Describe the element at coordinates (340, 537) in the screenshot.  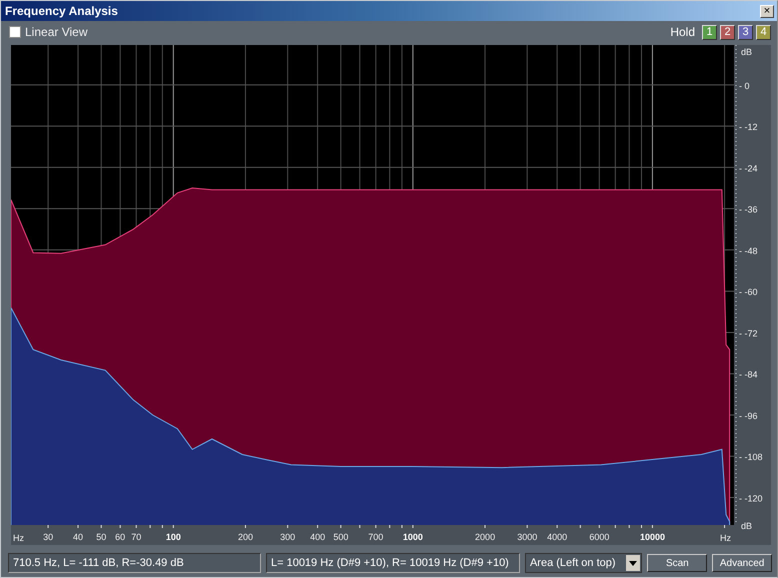
I see `tick-label: 500` at that location.